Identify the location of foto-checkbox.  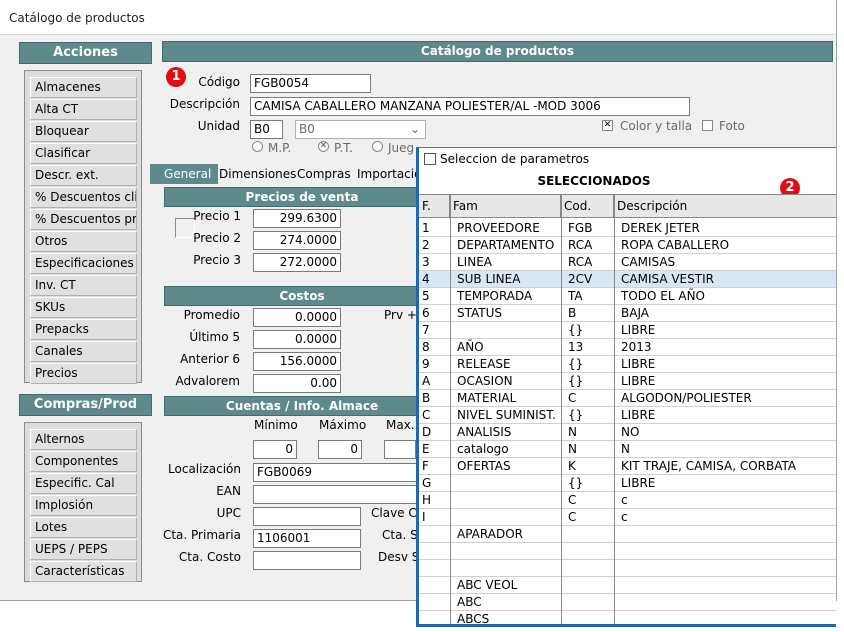
(707, 125).